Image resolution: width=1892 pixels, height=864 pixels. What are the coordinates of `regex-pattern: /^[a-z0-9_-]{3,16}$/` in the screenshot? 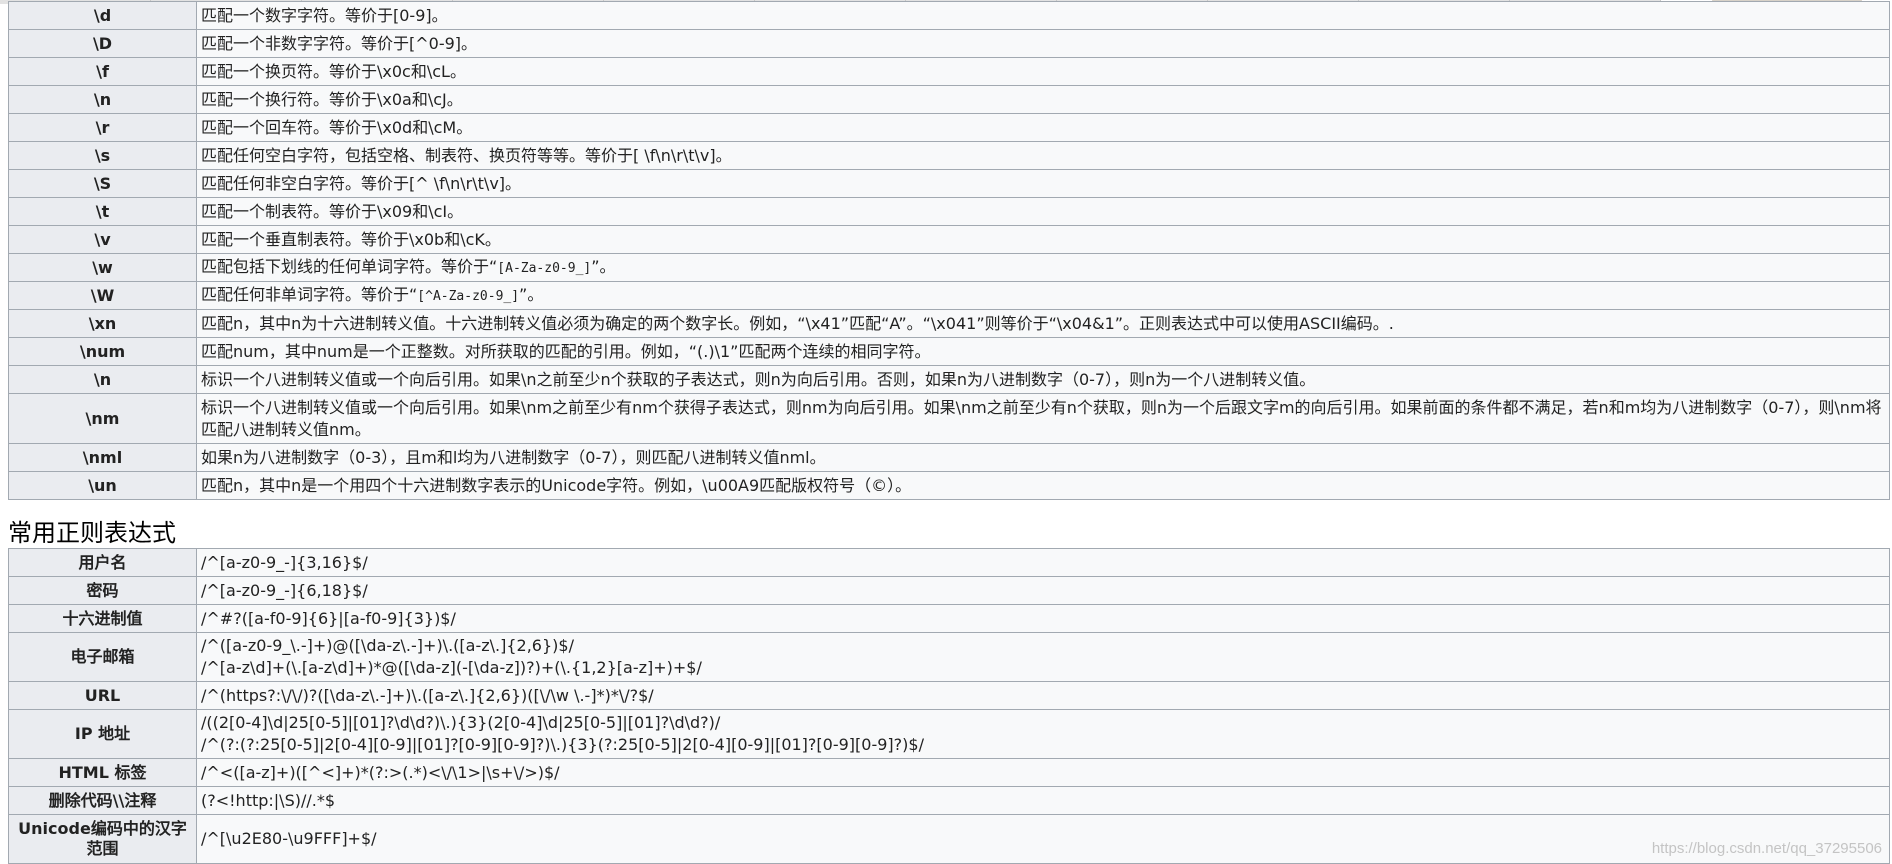 It's located at (1043, 562).